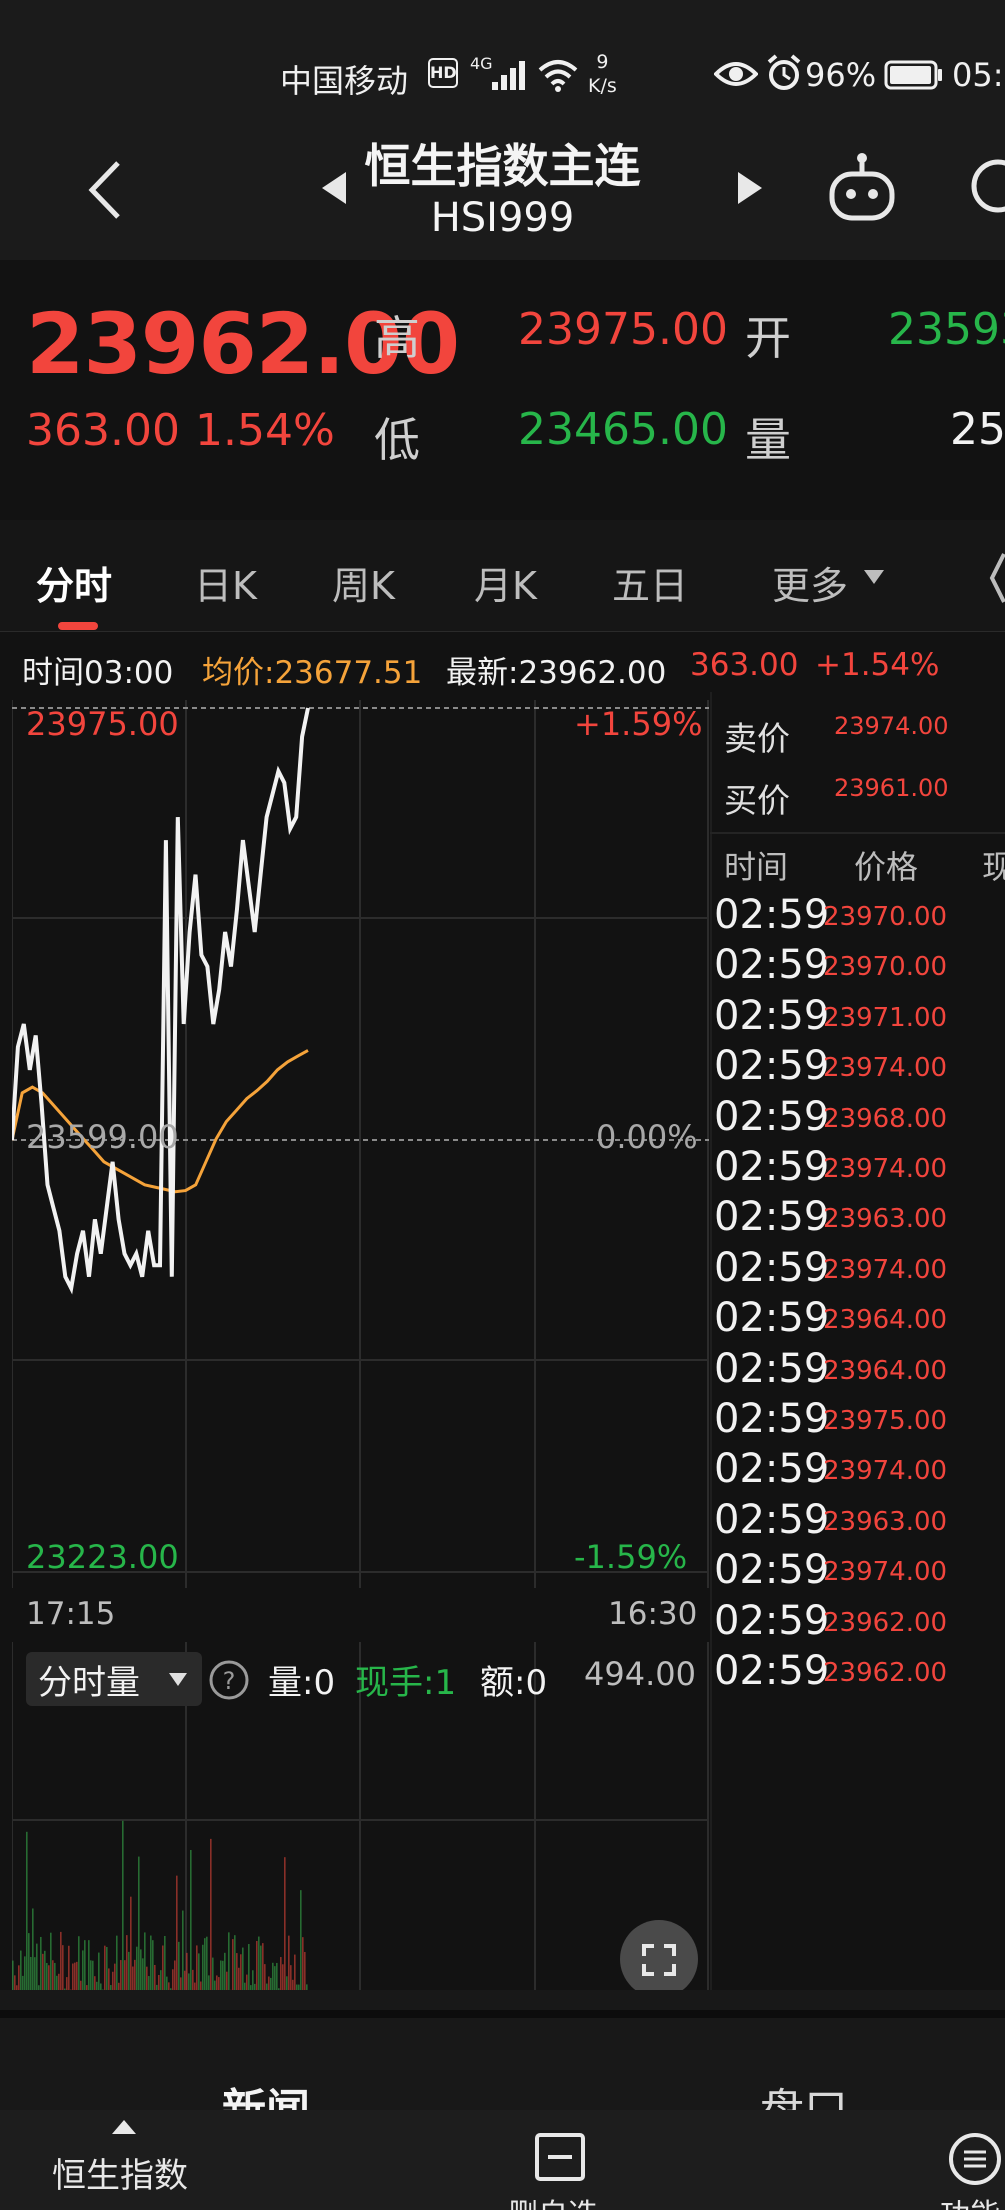 The height and width of the screenshot is (2210, 1005). Describe the element at coordinates (886, 867) in the screenshot. I see `col-header-price: 价格` at that location.